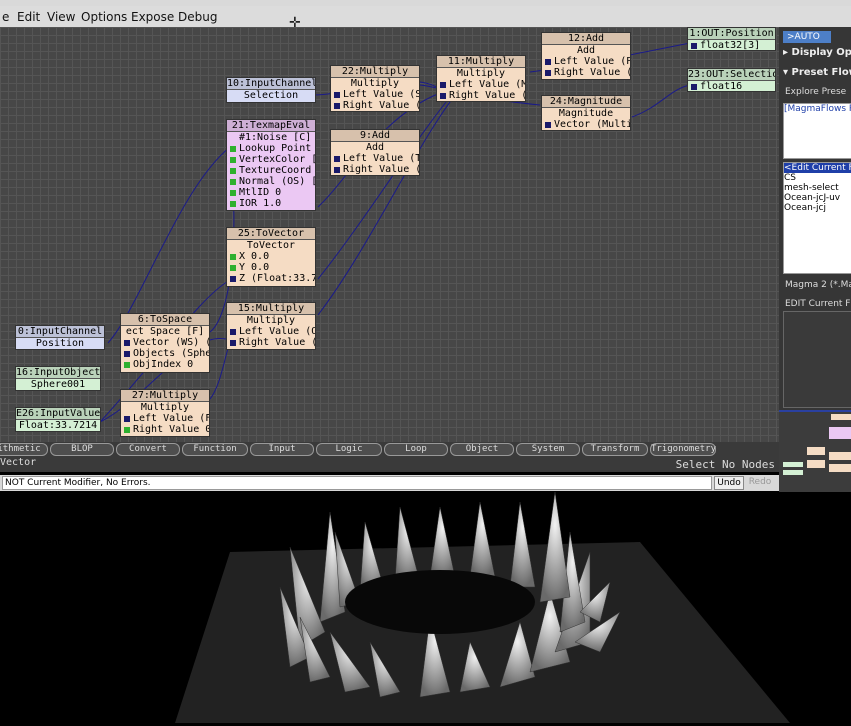 This screenshot has height=726, width=851. Describe the element at coordinates (416, 449) in the screenshot. I see `tab-loop: Loop` at that location.